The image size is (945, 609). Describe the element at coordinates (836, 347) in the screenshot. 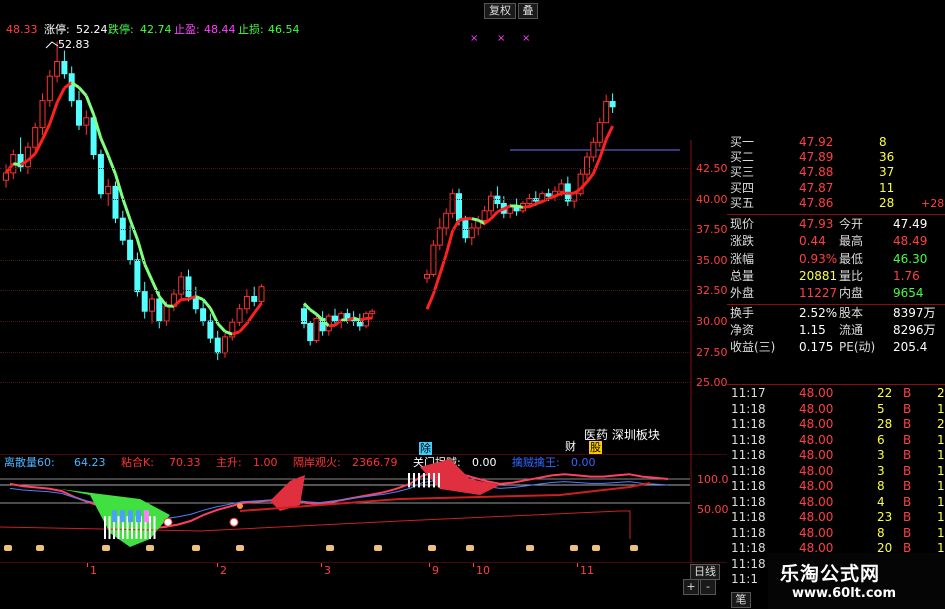

I see `quote-stat-row: 收益(三) 0.175 PE(动) 205.4` at that location.